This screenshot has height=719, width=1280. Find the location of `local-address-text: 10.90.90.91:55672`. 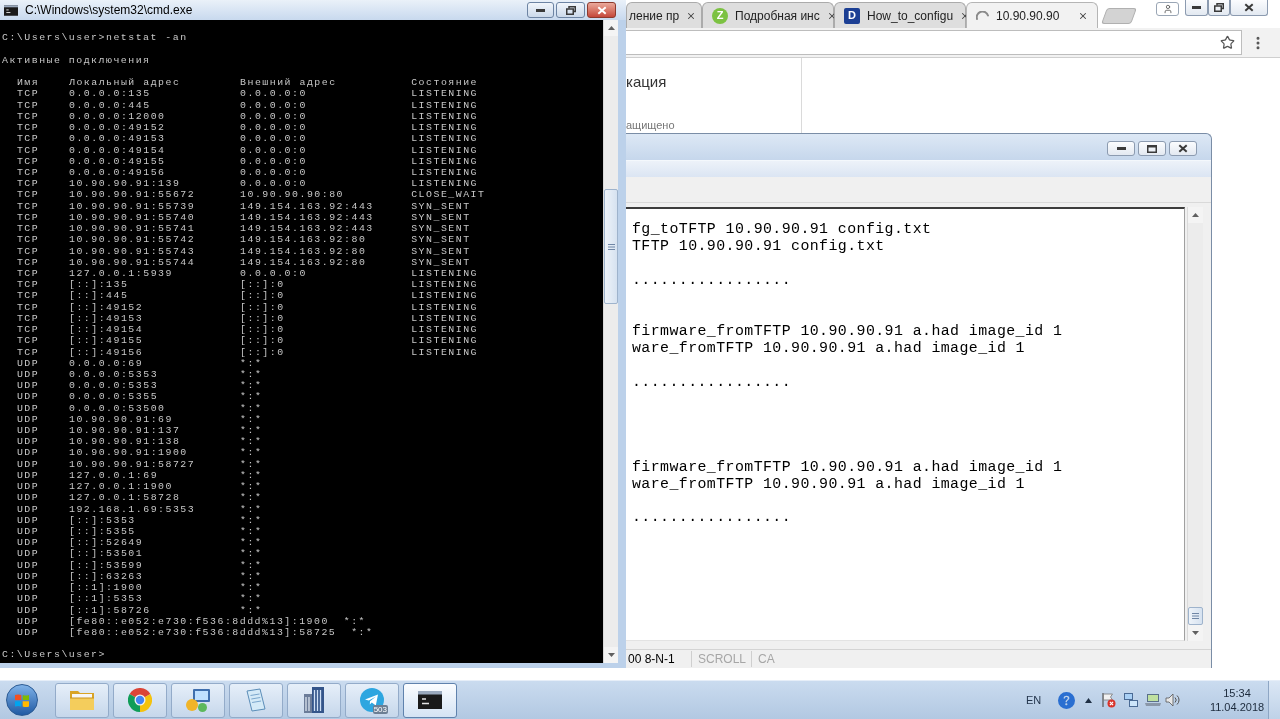

local-address-text: 10.90.90.91:55672 is located at coordinates (132, 195).